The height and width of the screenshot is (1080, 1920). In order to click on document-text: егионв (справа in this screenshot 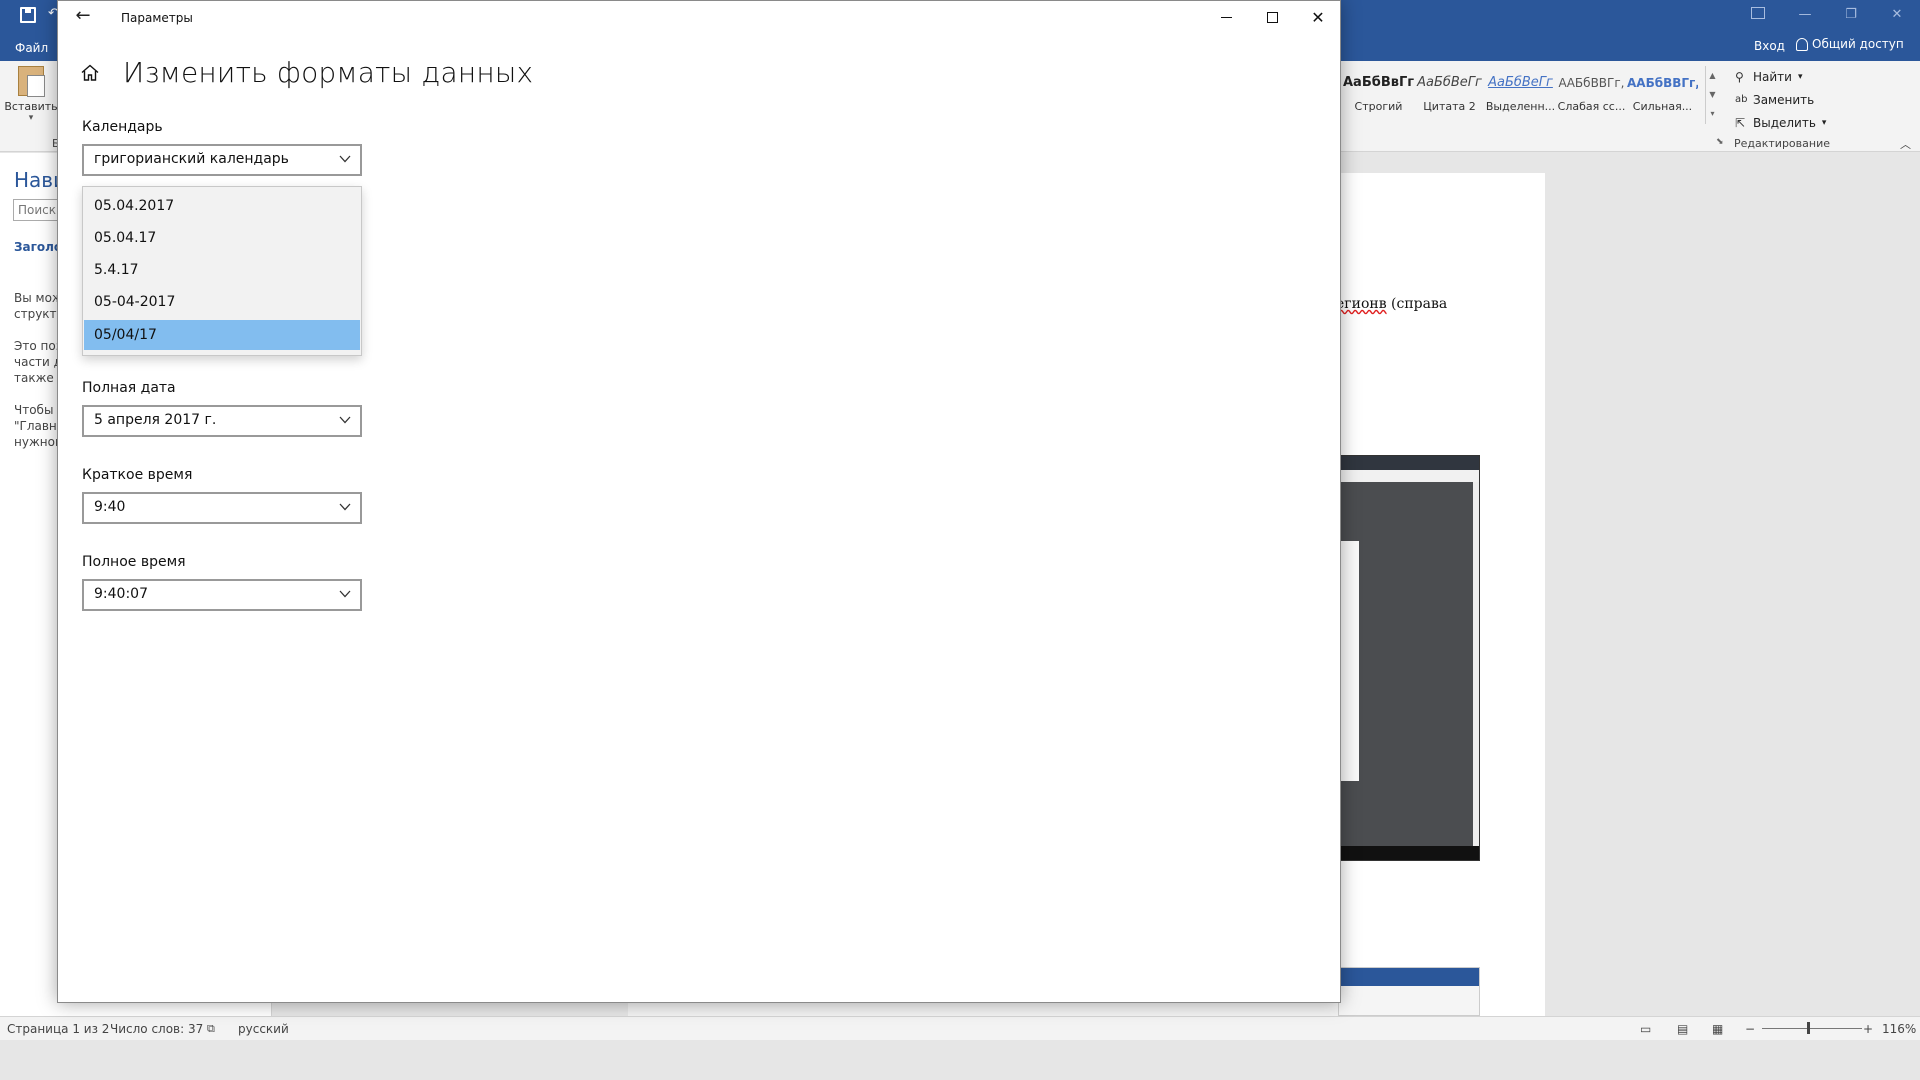, I will do `click(1391, 304)`.